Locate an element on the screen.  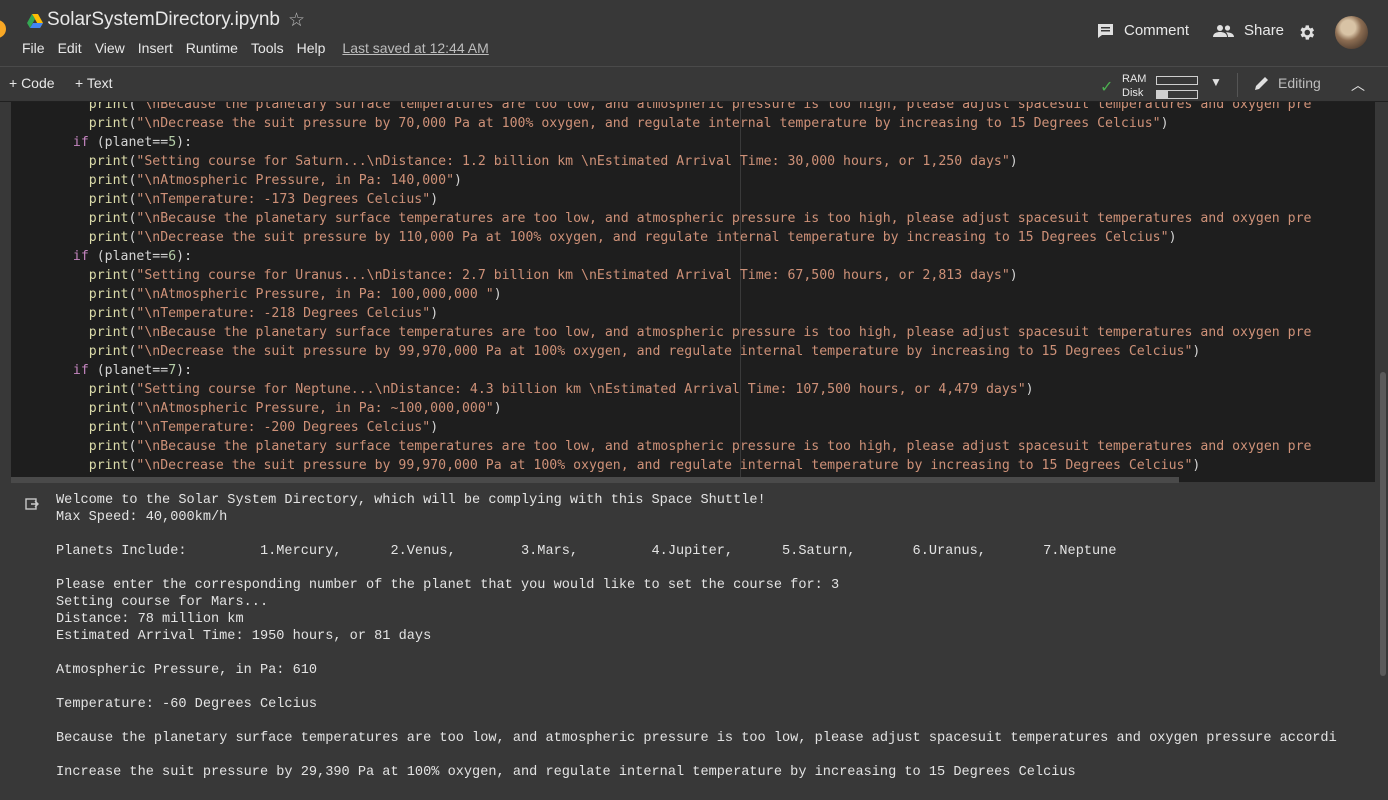
add-text-button: + Text is located at coordinates (94, 83).